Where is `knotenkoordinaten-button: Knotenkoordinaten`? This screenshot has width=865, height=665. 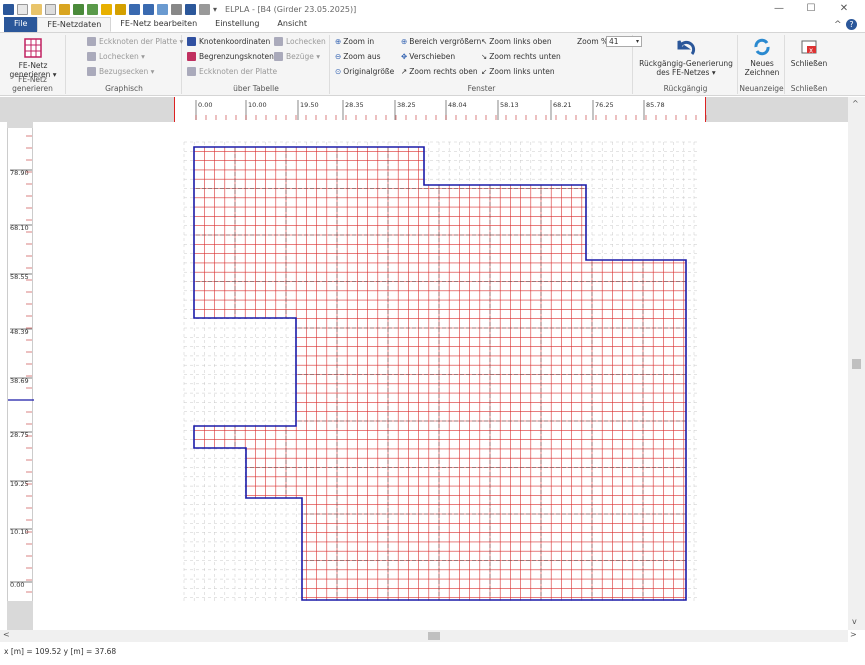 knotenkoordinaten-button: Knotenkoordinaten is located at coordinates (228, 41).